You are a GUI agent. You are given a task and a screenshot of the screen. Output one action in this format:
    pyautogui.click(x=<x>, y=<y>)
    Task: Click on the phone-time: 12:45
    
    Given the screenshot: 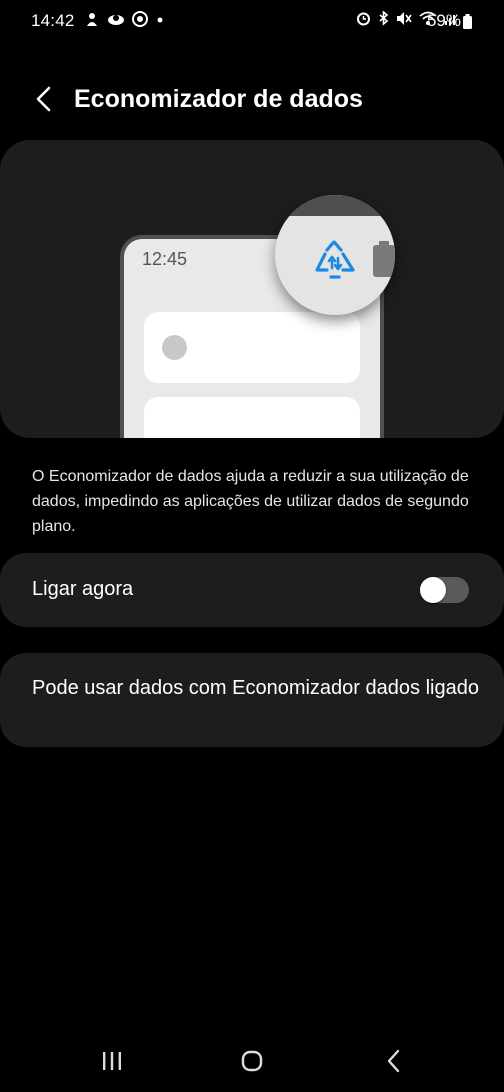 What is the action you would take?
    pyautogui.click(x=165, y=259)
    